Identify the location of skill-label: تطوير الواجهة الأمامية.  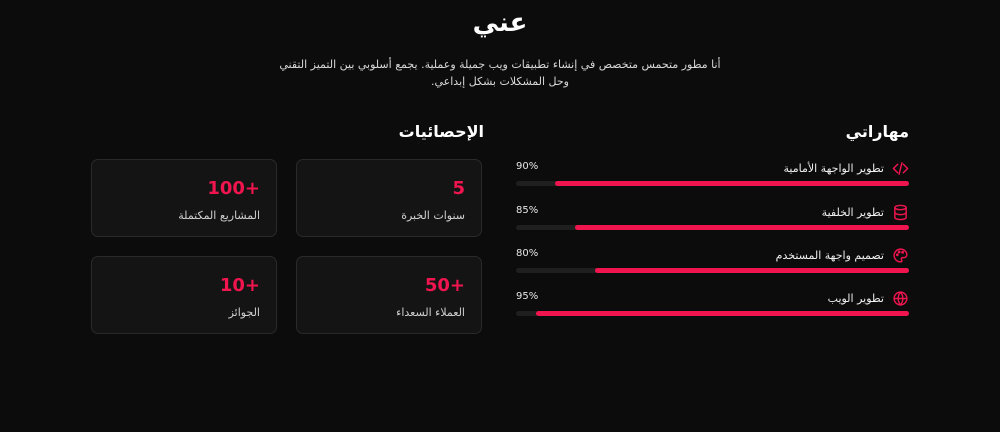
(834, 168).